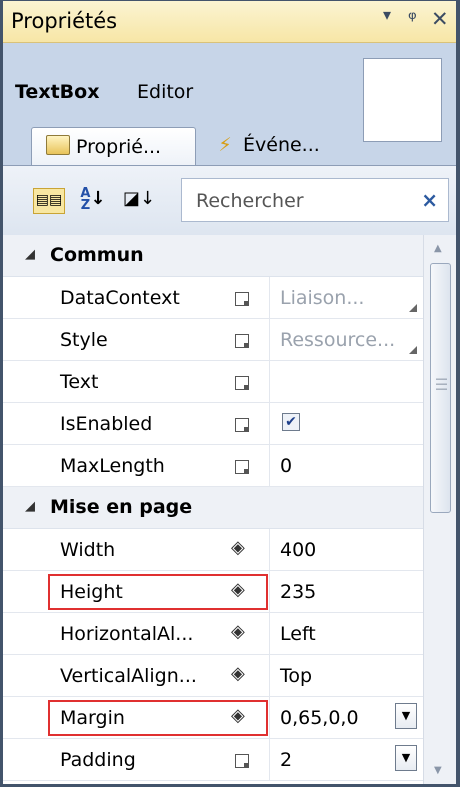 The height and width of the screenshot is (787, 460). Describe the element at coordinates (213, 466) in the screenshot. I see `property-row: MaxLength 0` at that location.